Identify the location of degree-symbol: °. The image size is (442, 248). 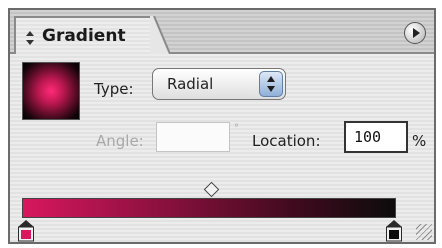
(236, 128).